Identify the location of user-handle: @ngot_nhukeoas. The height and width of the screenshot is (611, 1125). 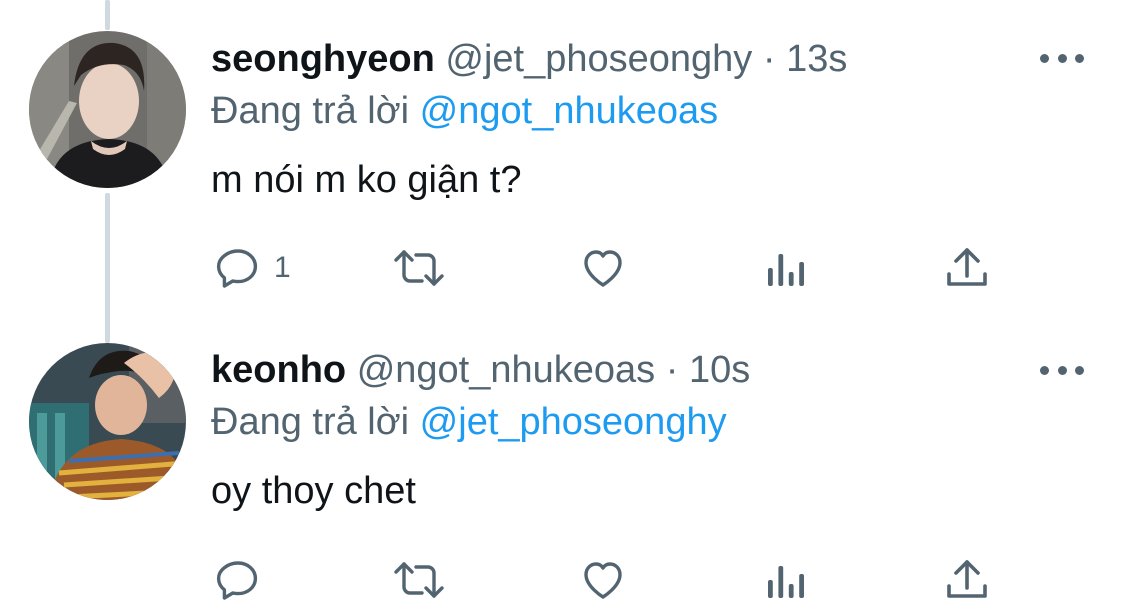
(506, 370).